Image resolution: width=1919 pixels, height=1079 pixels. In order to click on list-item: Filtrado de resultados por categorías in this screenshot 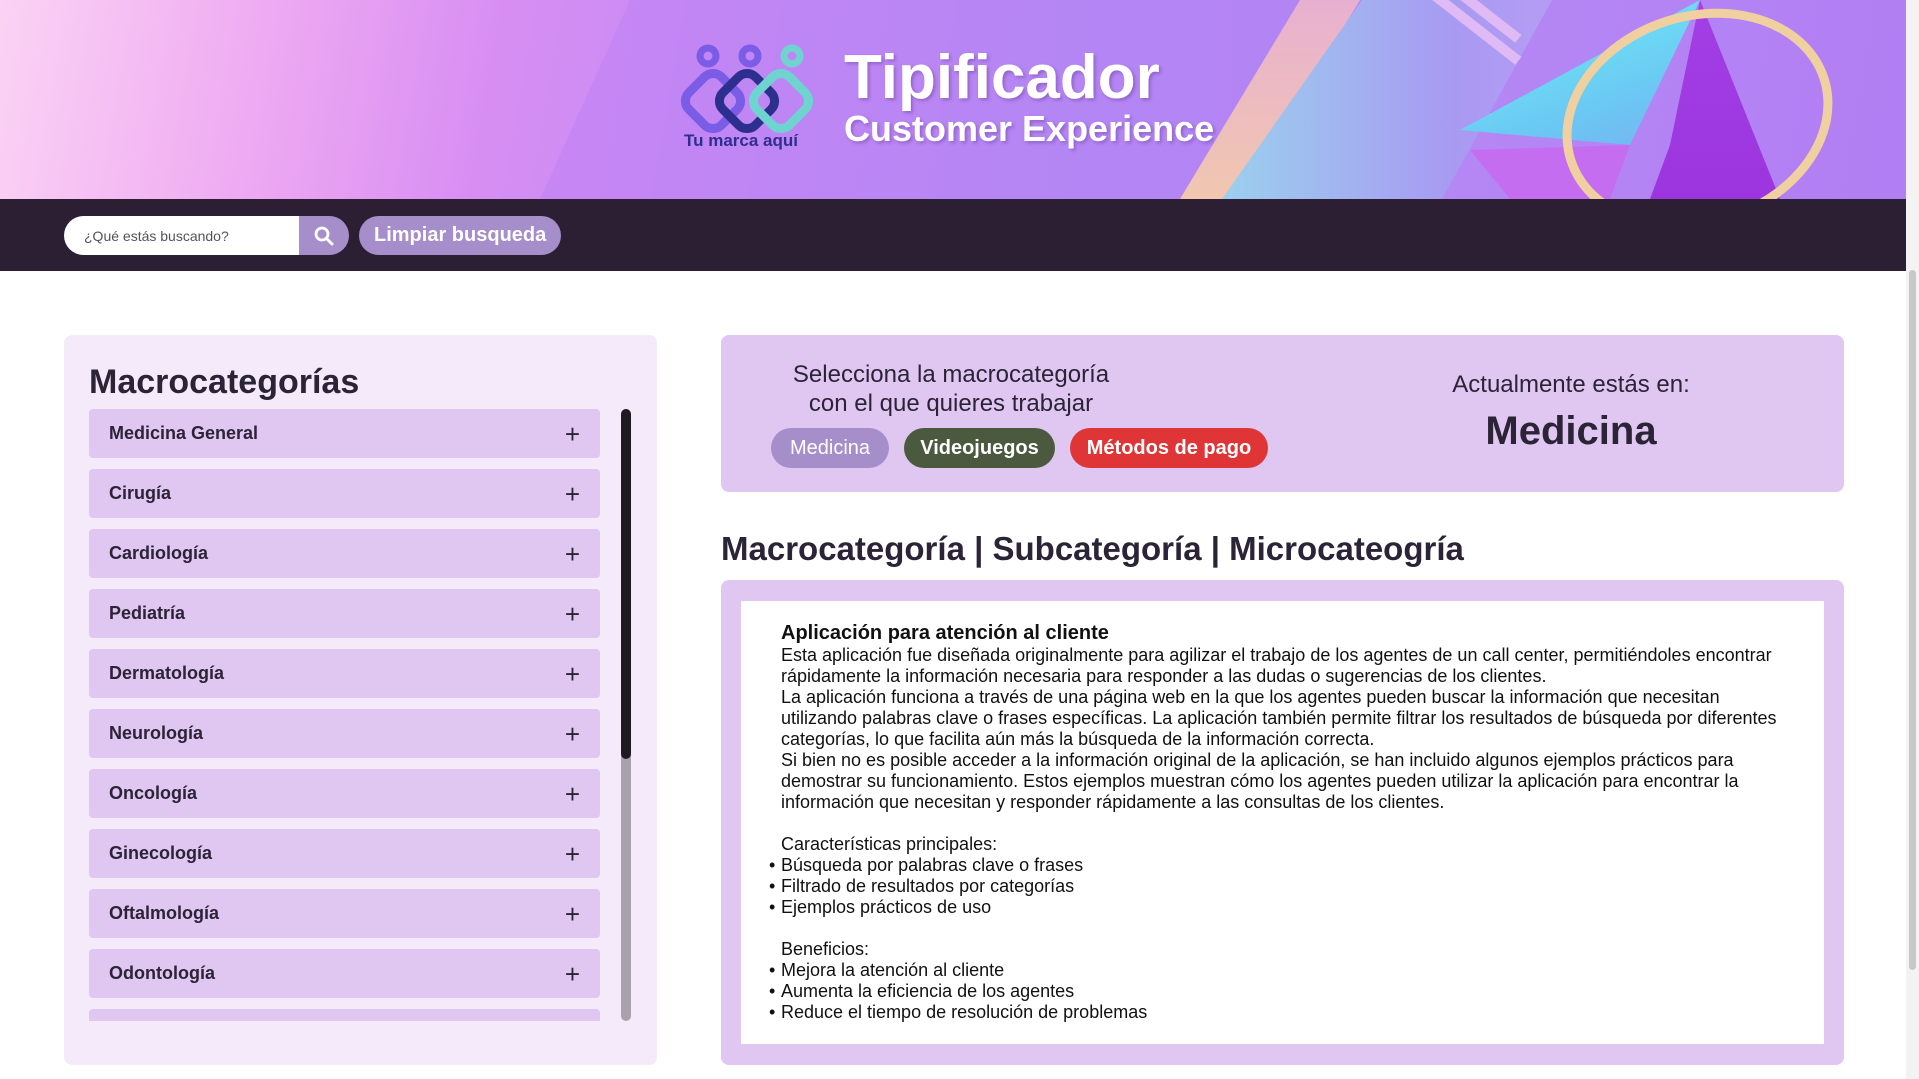, I will do `click(1280, 886)`.